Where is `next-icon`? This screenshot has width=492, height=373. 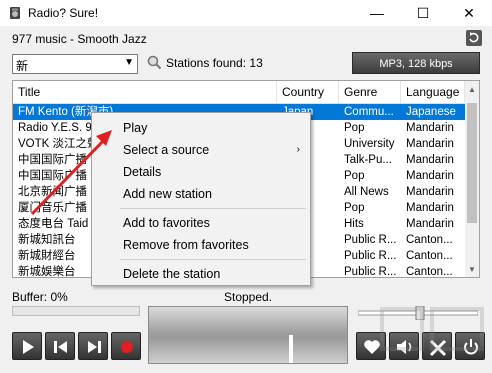
next-icon is located at coordinates (94, 347).